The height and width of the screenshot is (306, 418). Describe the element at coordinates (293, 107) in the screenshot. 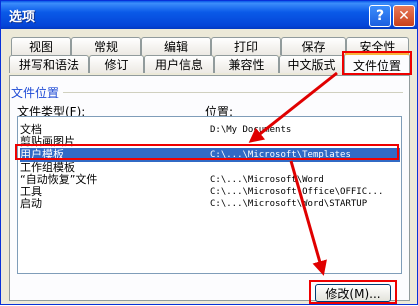

I see `arrow-to-row` at that location.